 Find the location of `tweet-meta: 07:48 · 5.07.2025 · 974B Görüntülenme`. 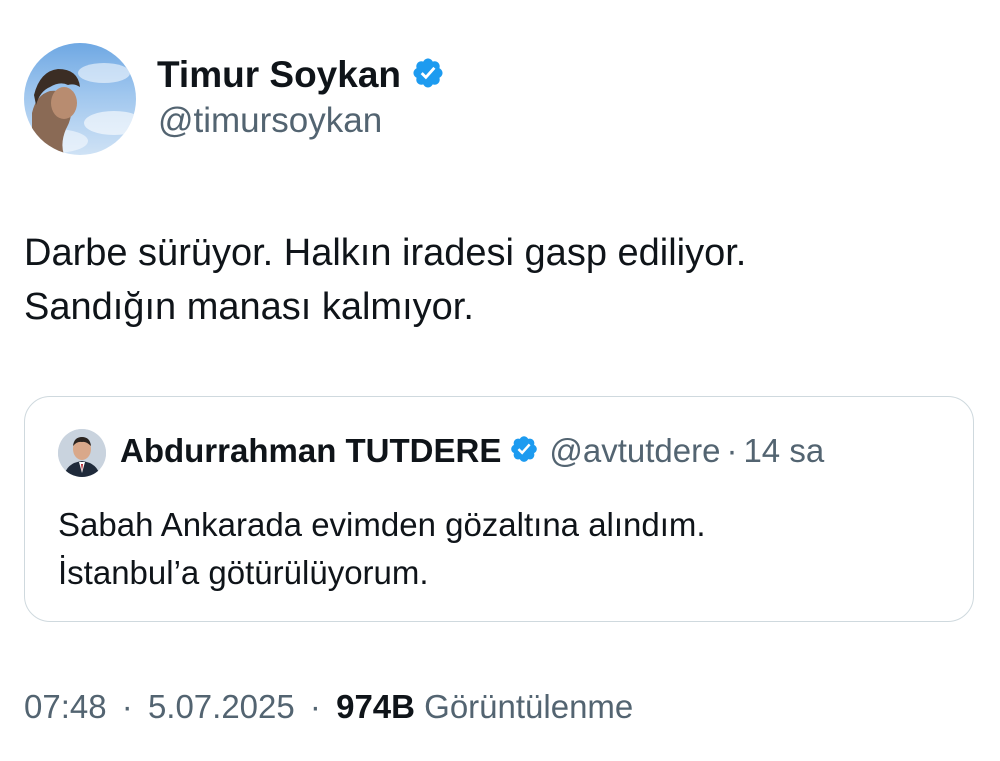

tweet-meta: 07:48 · 5.07.2025 · 974B Görüntülenme is located at coordinates (328, 707).